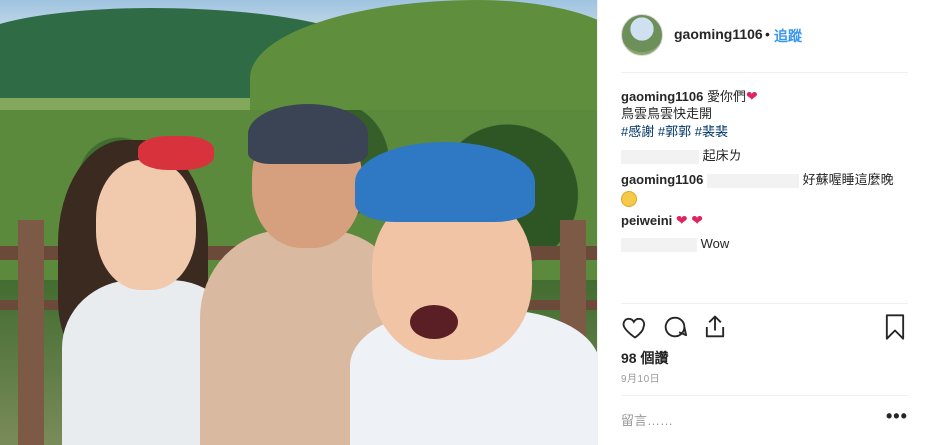  What do you see at coordinates (635, 327) in the screenshot?
I see `heart-icon` at bounding box center [635, 327].